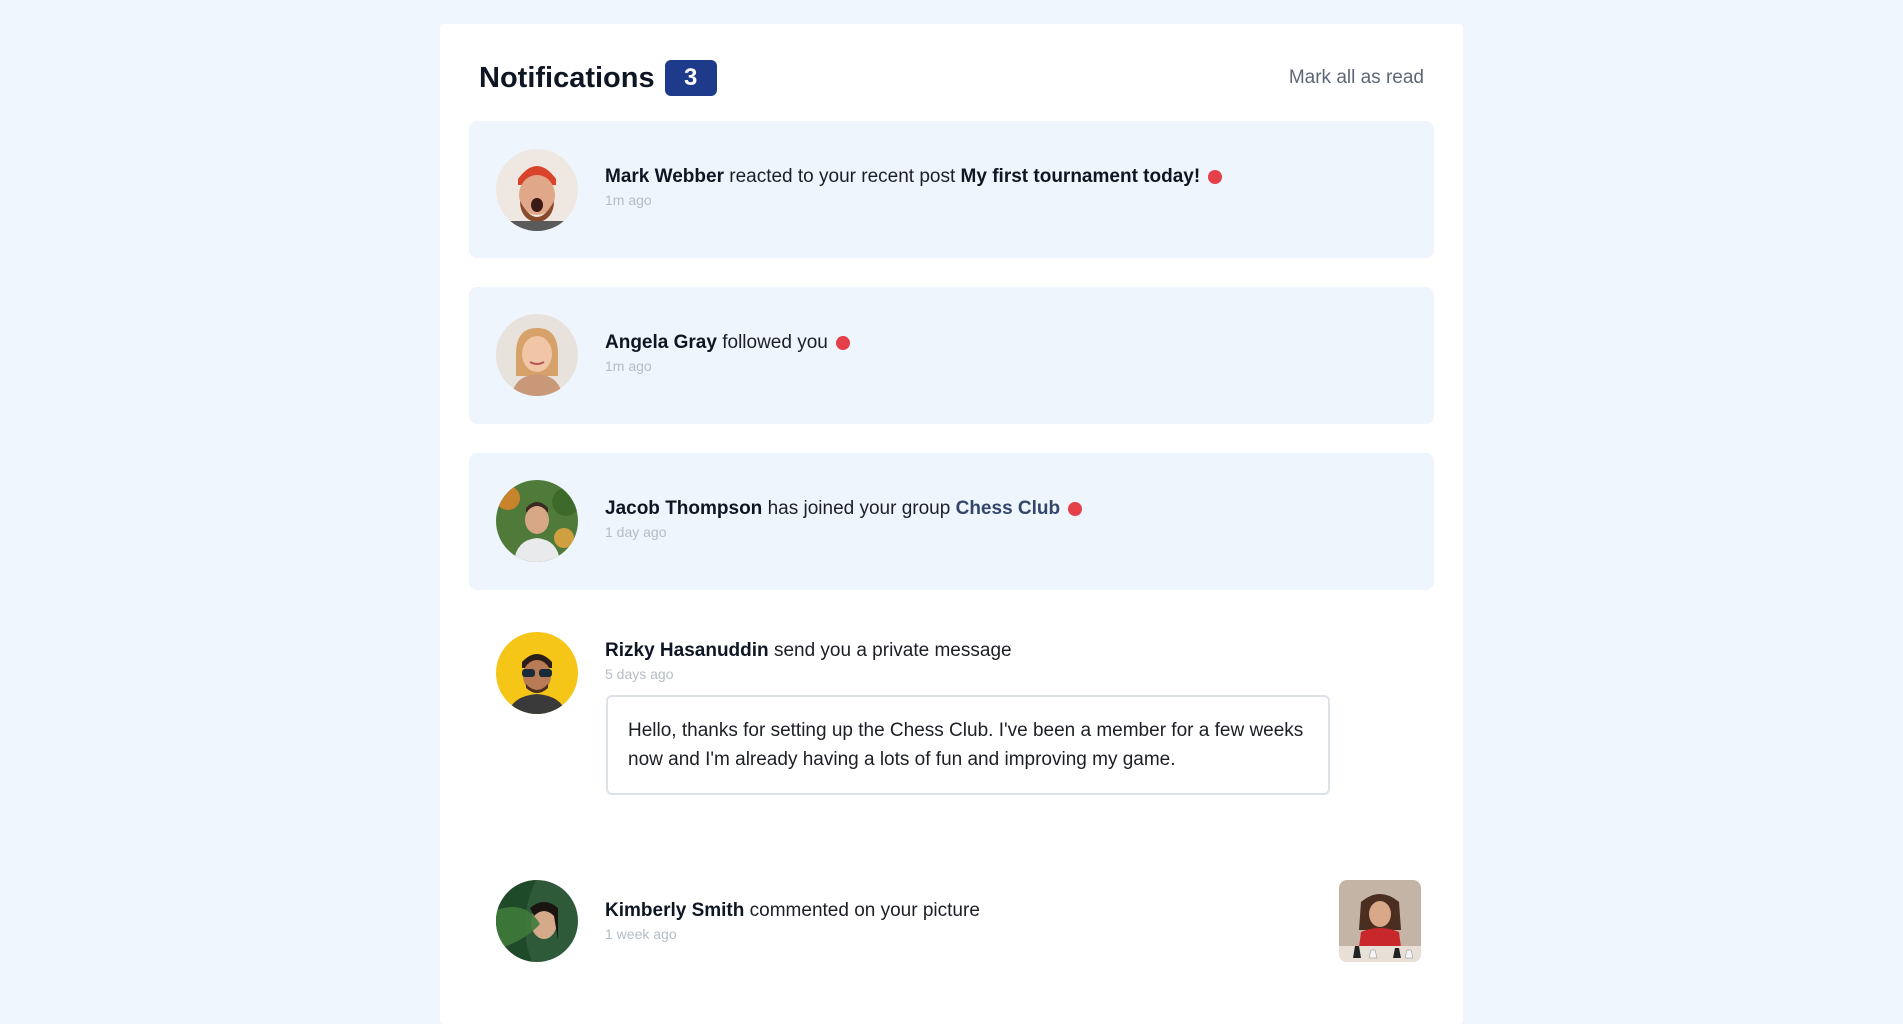 This screenshot has height=1024, width=1903. What do you see at coordinates (636, 532) in the screenshot?
I see `timestamp: 1 day ago` at bounding box center [636, 532].